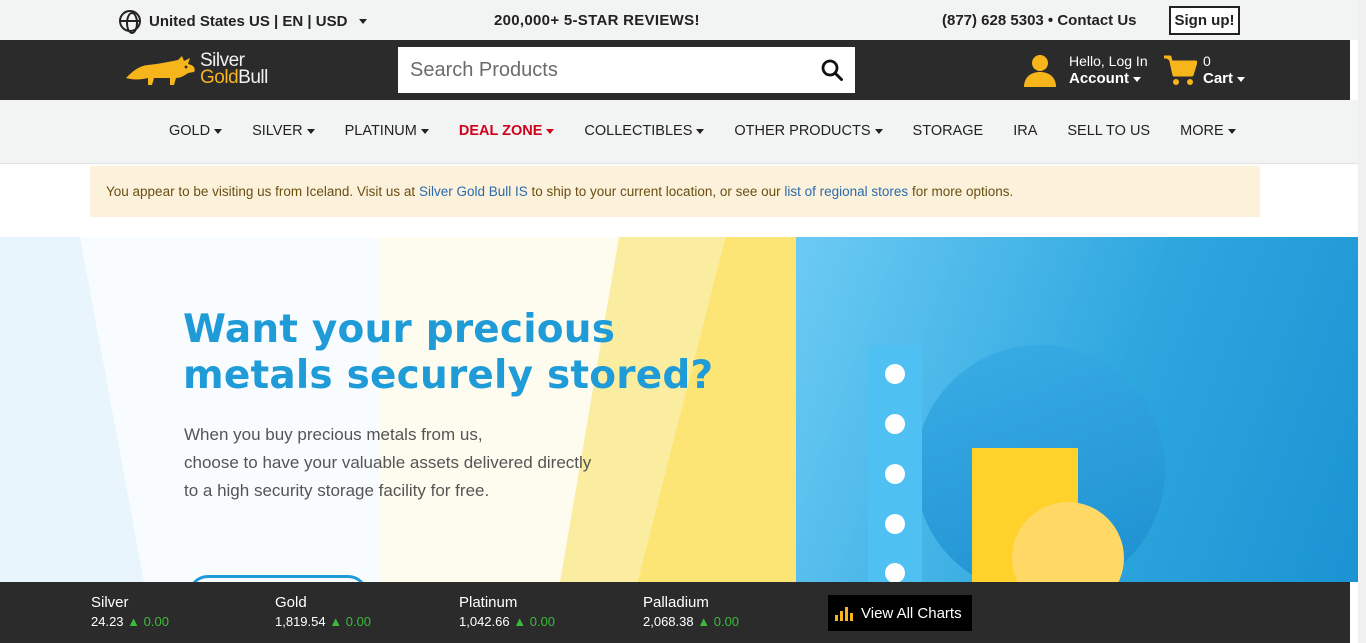  Describe the element at coordinates (1208, 131) in the screenshot. I see `nav-item-more: MORE` at that location.